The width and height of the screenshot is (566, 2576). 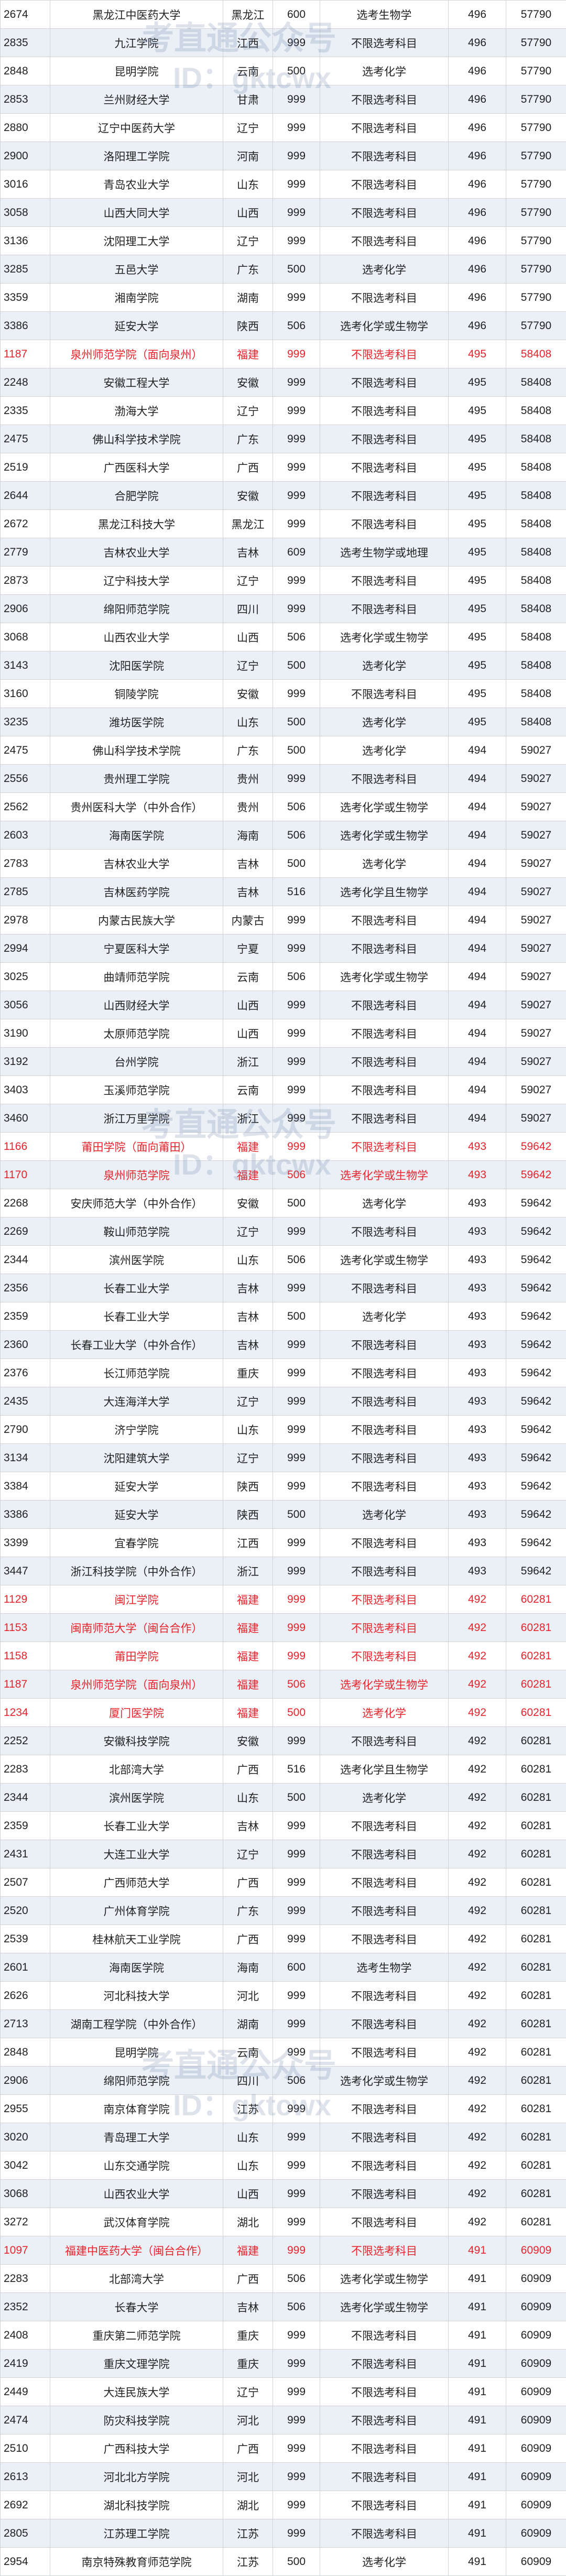 What do you see at coordinates (248, 1372) in the screenshot?
I see `cell-province: 重庆` at bounding box center [248, 1372].